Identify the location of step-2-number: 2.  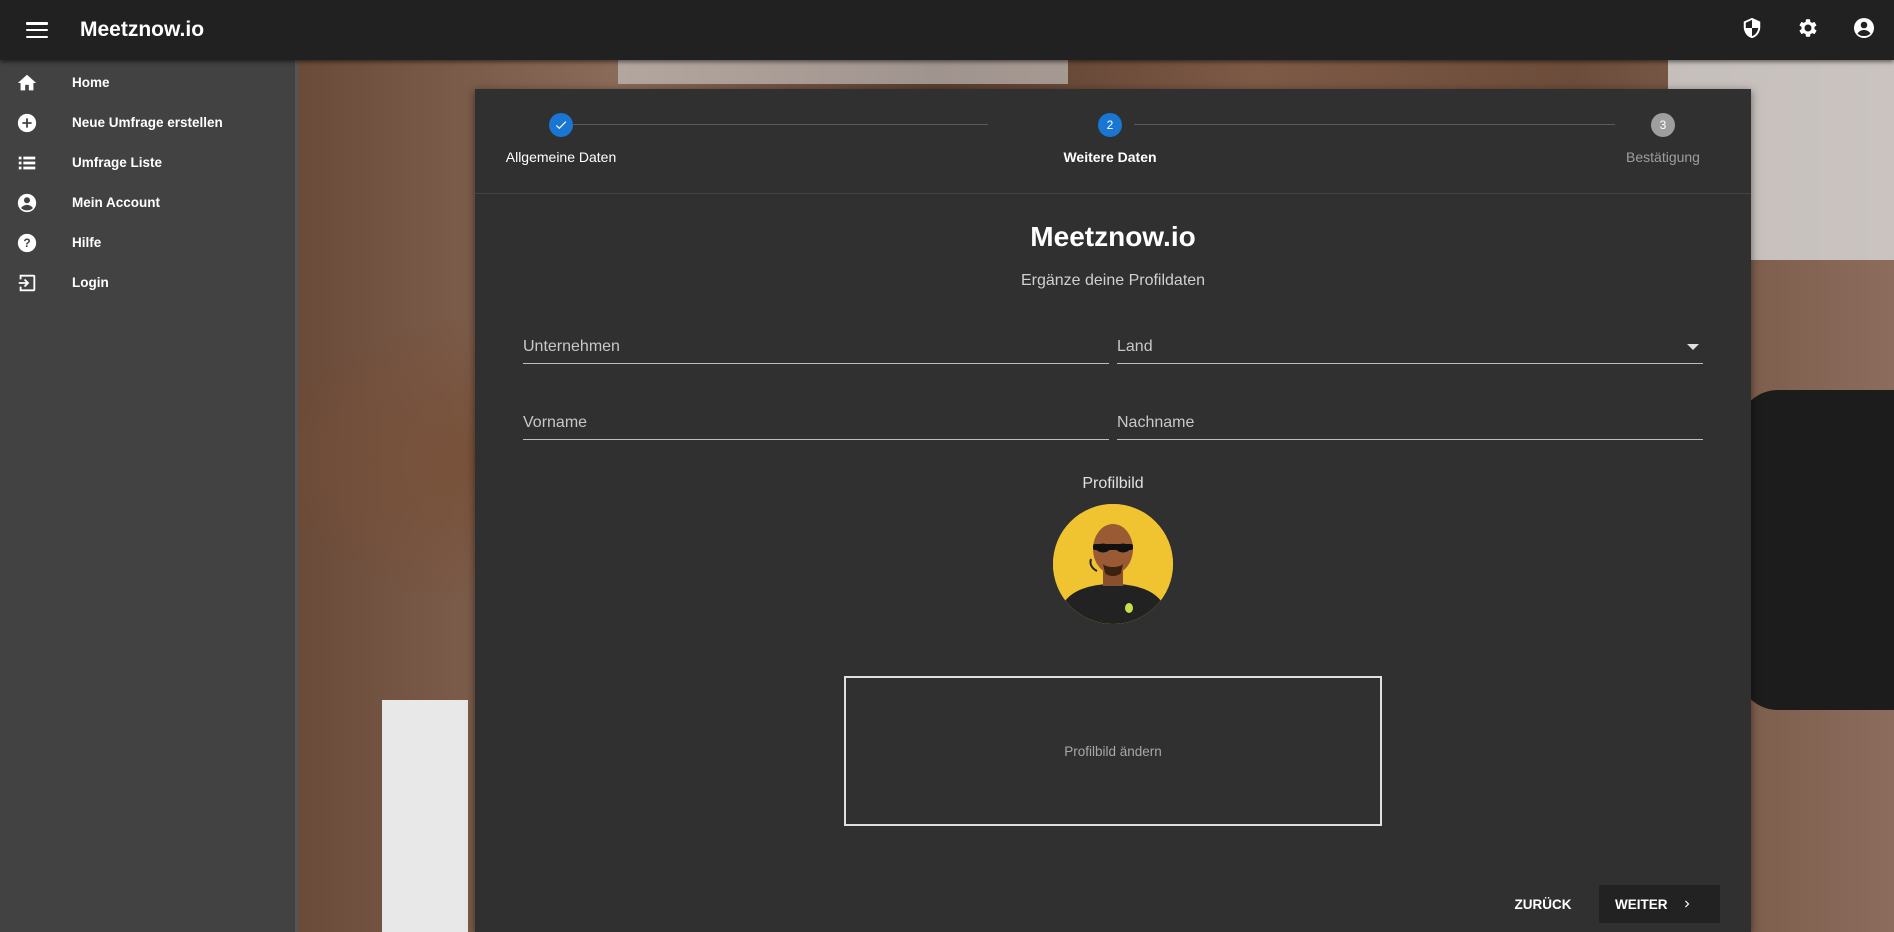
(1110, 125).